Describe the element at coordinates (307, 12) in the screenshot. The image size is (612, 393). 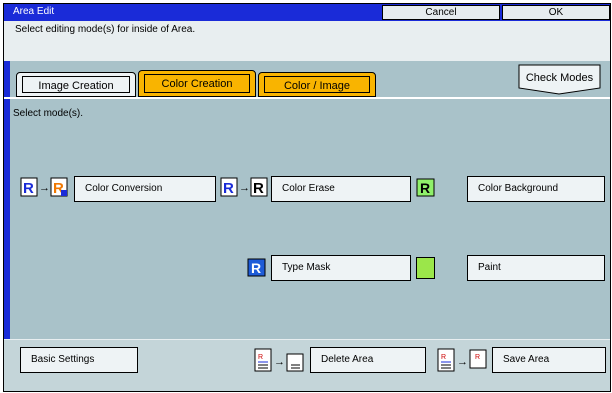
I see `title-bar: Area Edit Cancel OK` at that location.